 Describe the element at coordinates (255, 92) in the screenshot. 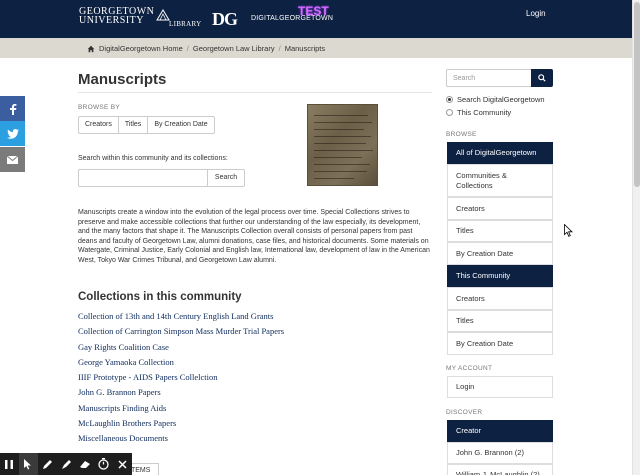

I see `title-divider` at that location.